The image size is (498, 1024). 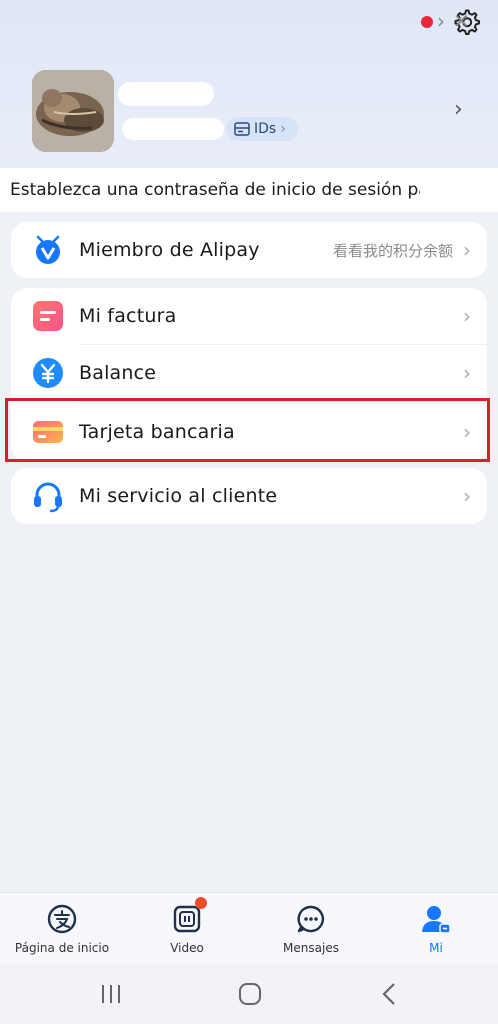 I want to click on tab-video: Video, so click(x=187, y=929).